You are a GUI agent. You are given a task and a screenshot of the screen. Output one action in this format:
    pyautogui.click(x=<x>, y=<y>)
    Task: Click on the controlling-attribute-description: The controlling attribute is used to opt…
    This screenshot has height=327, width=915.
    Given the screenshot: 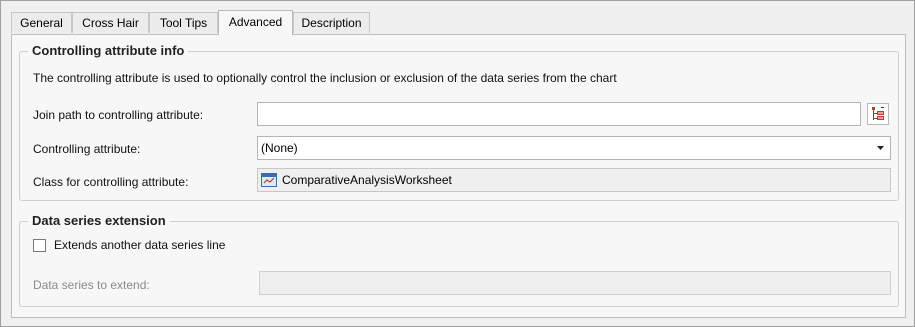 What is the action you would take?
    pyautogui.click(x=325, y=78)
    